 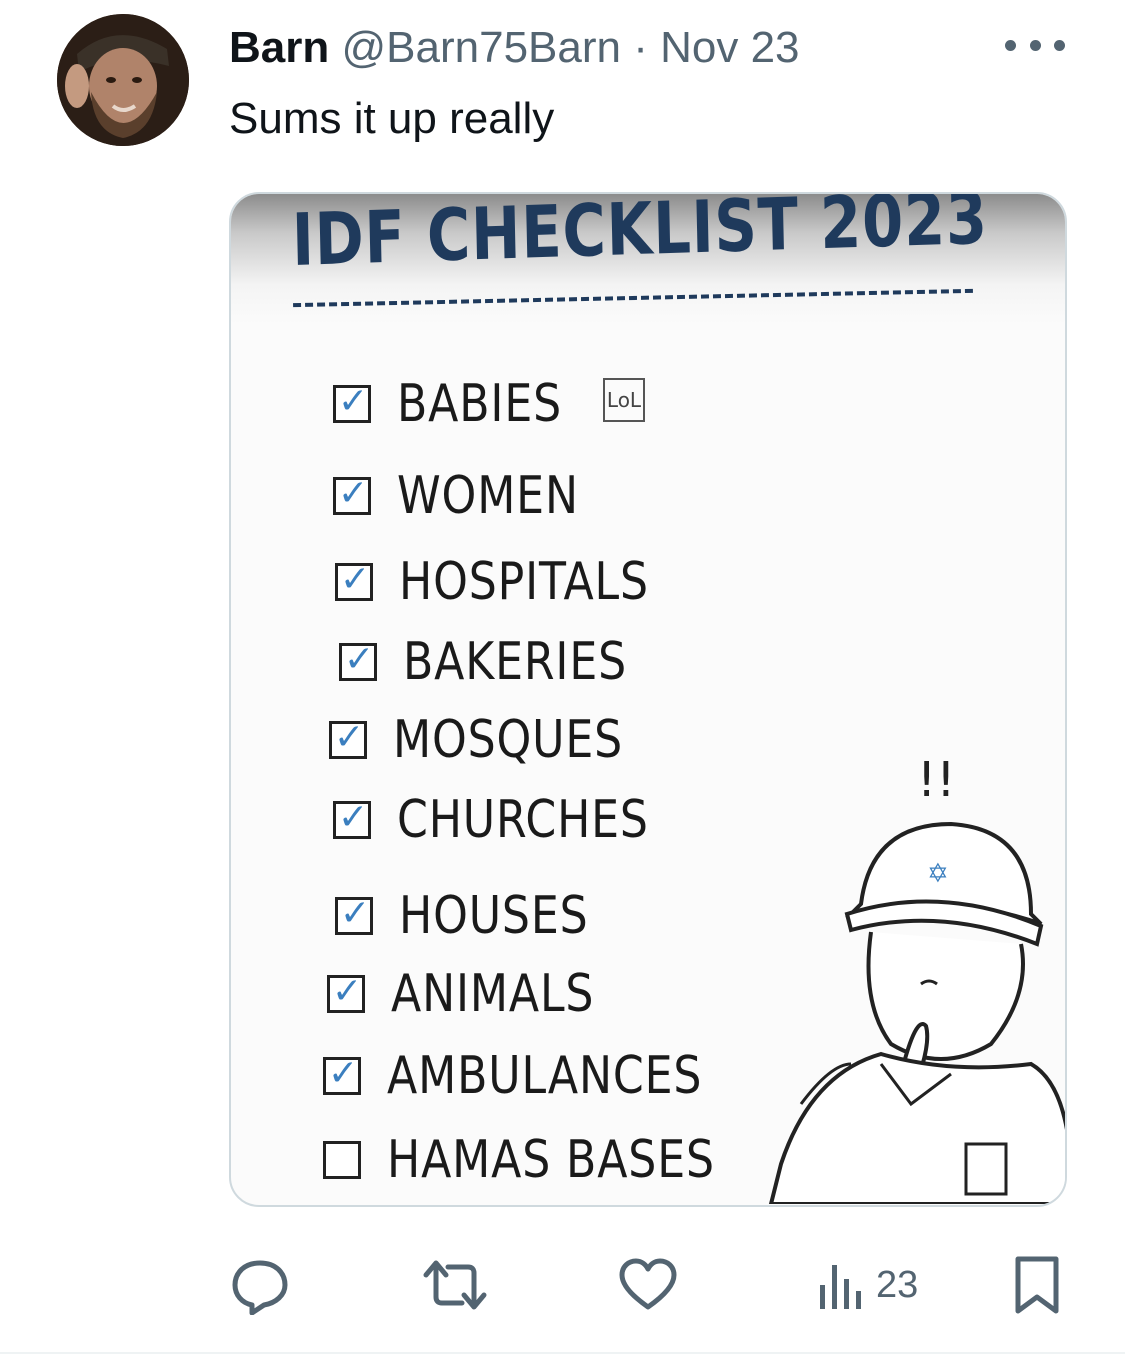 I want to click on more-options-icon, so click(x=1035, y=45).